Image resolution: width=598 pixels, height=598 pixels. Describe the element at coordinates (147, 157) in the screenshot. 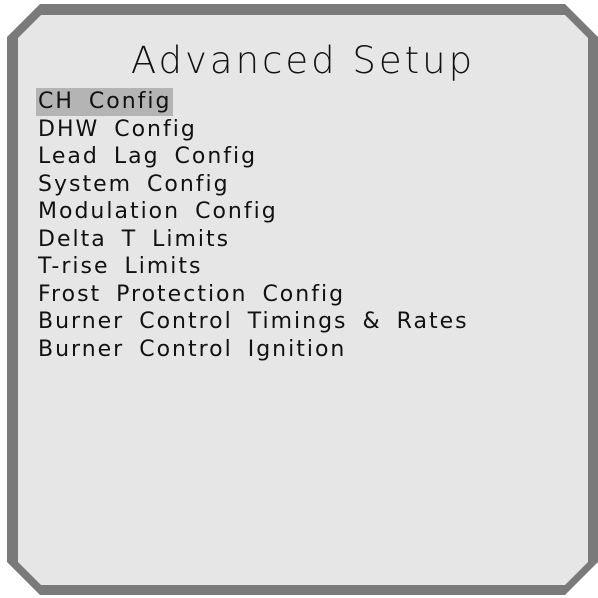

I see `menu-item-lead-lag-config: Lead Lag Config` at that location.